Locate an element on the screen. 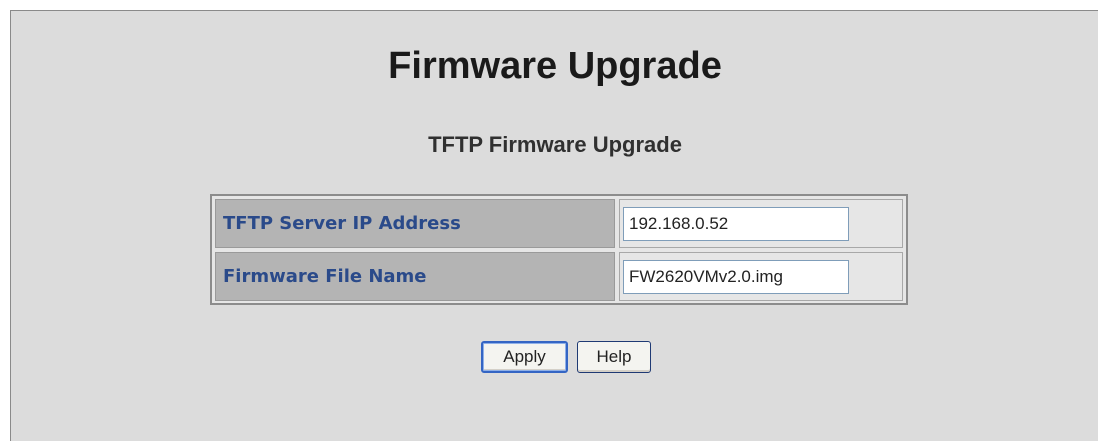 Image resolution: width=1102 pixels, height=441 pixels. label-cell: TFTP Server IP Address is located at coordinates (415, 223).